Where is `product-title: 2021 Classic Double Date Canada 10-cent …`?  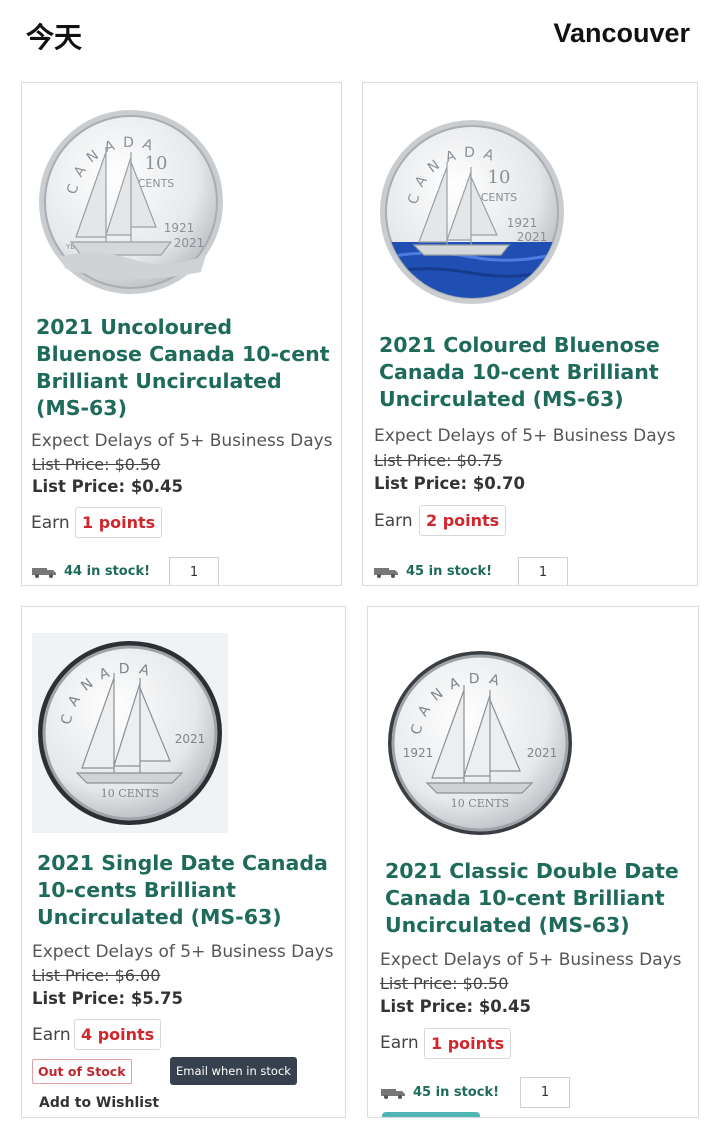 product-title: 2021 Classic Double Date Canada 10-cent … is located at coordinates (537, 898).